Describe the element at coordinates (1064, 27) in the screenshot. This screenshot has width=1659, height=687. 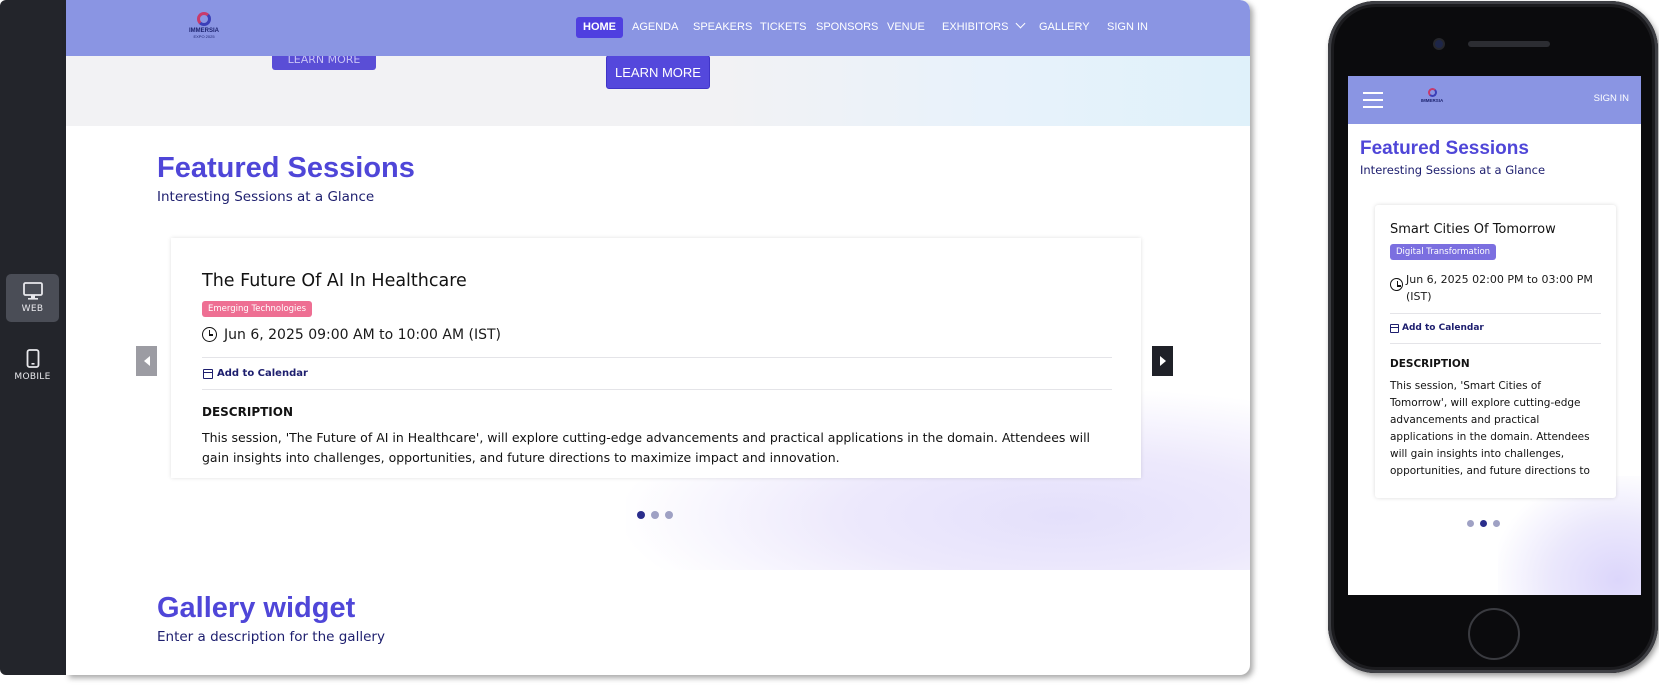
I see `nav-gallery: GALLERY` at that location.